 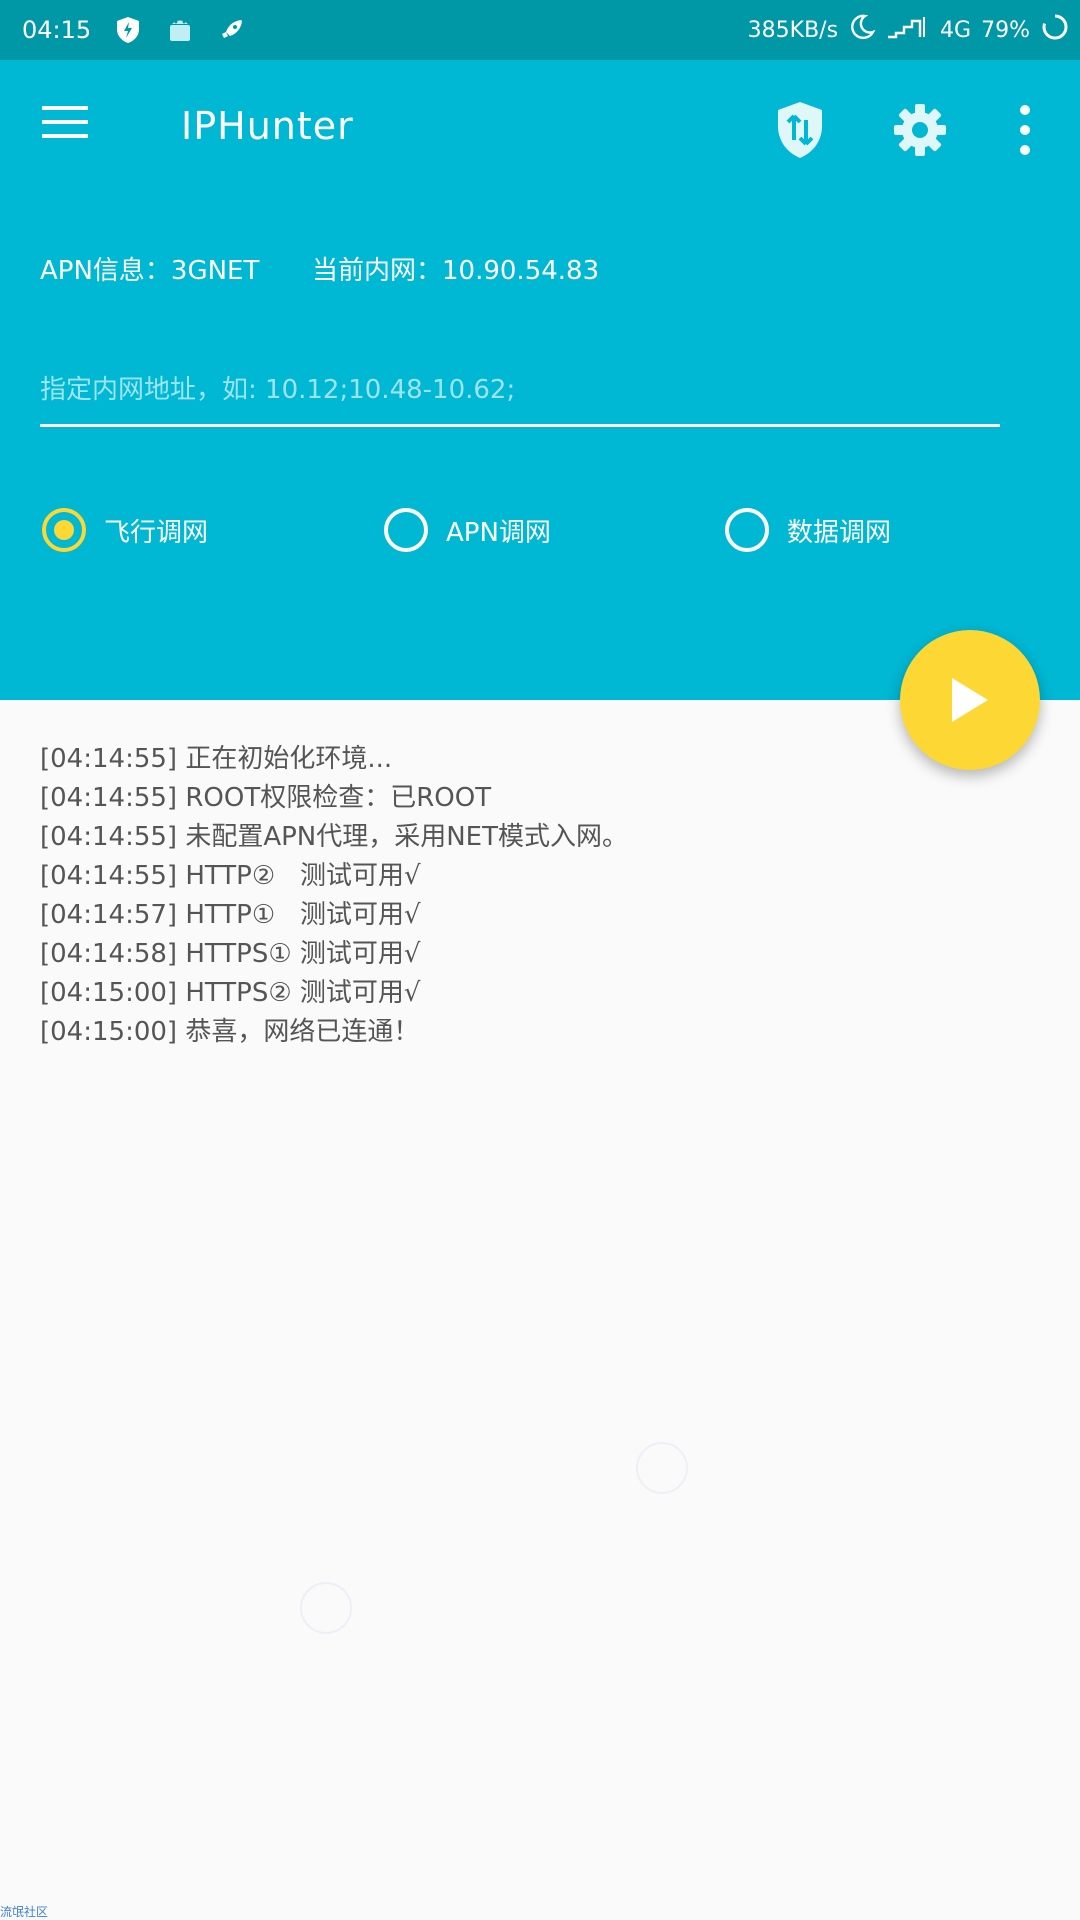 What do you see at coordinates (520, 390) in the screenshot?
I see `intranet-range-input` at bounding box center [520, 390].